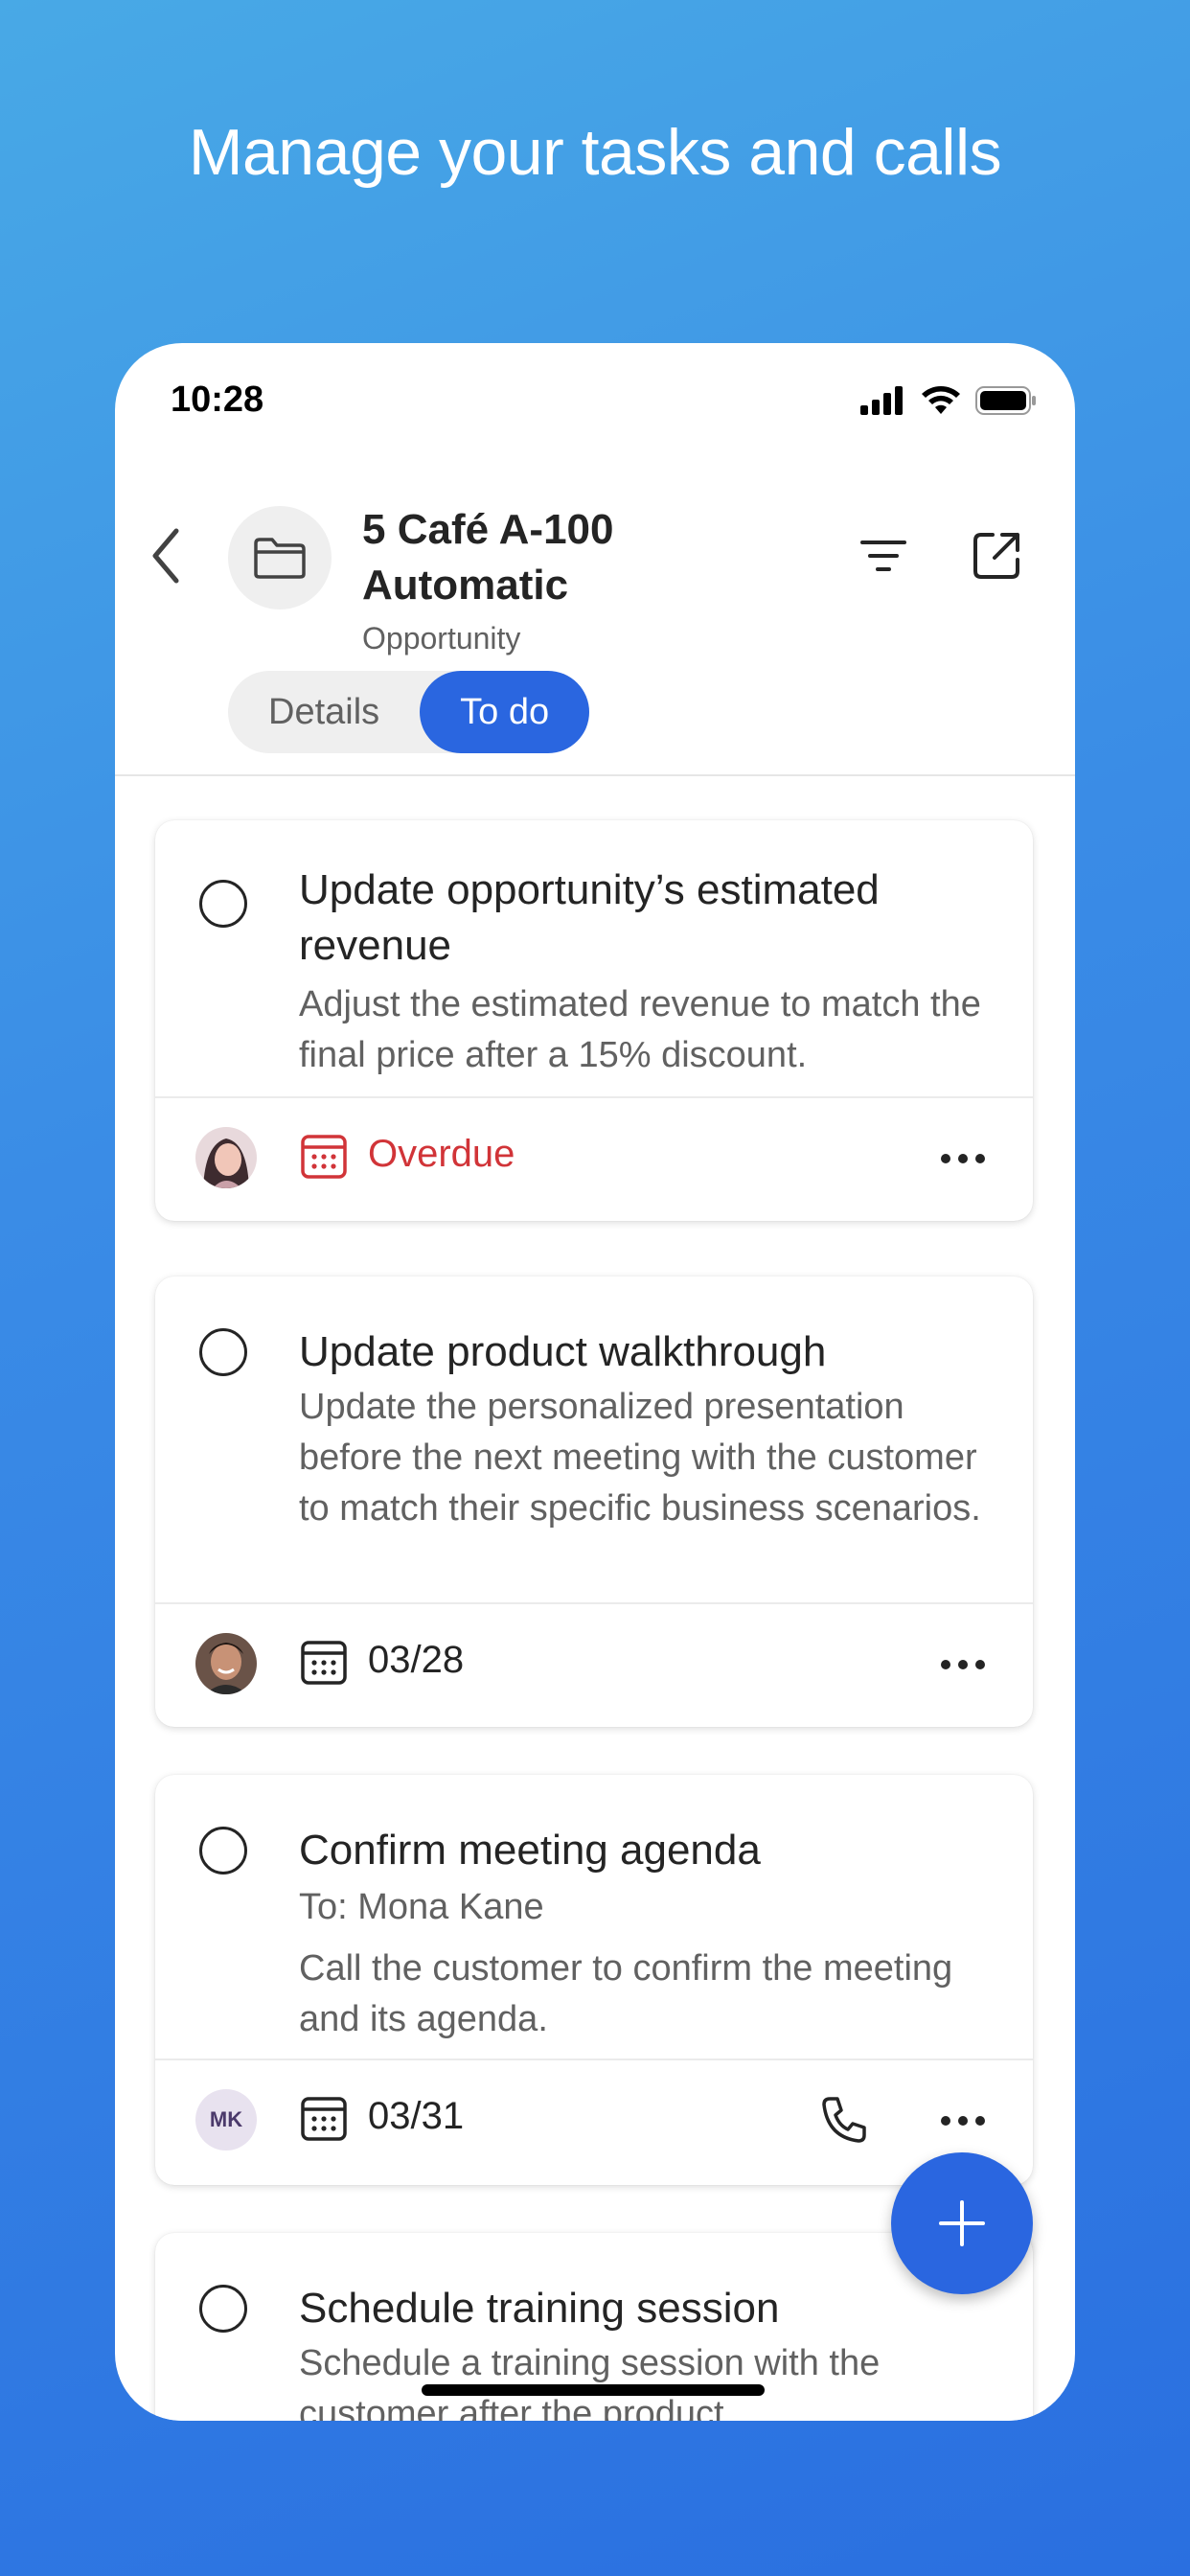  Describe the element at coordinates (442, 638) in the screenshot. I see `record-type: Opportunity` at that location.